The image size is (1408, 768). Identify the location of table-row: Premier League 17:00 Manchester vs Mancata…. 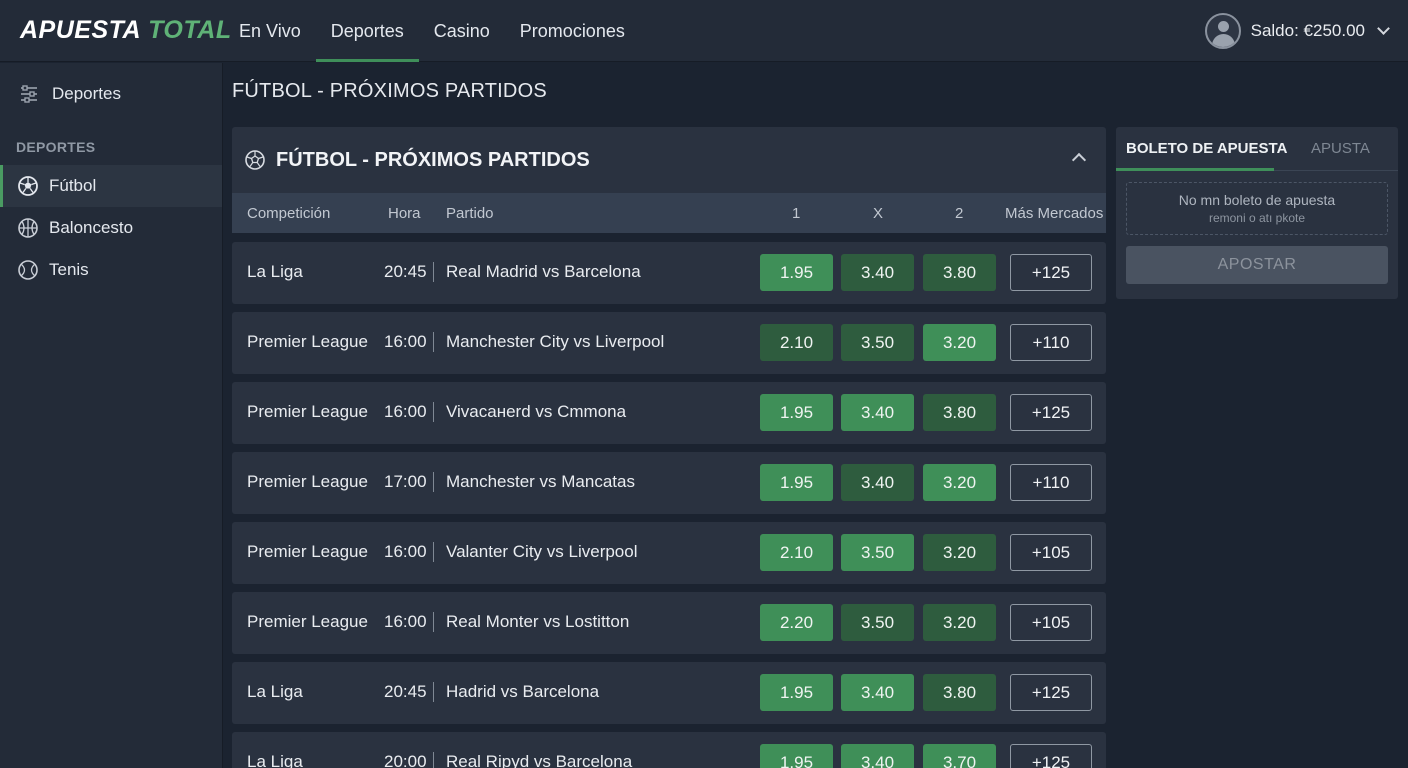
(669, 483).